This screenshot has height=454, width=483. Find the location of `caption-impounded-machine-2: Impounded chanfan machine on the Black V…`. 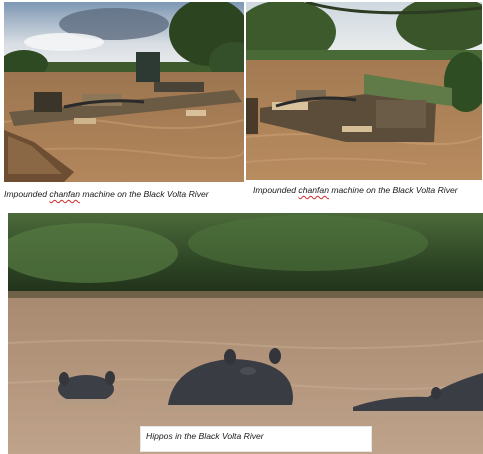

caption-impounded-machine-2: Impounded chanfan machine on the Black V… is located at coordinates (363, 190).